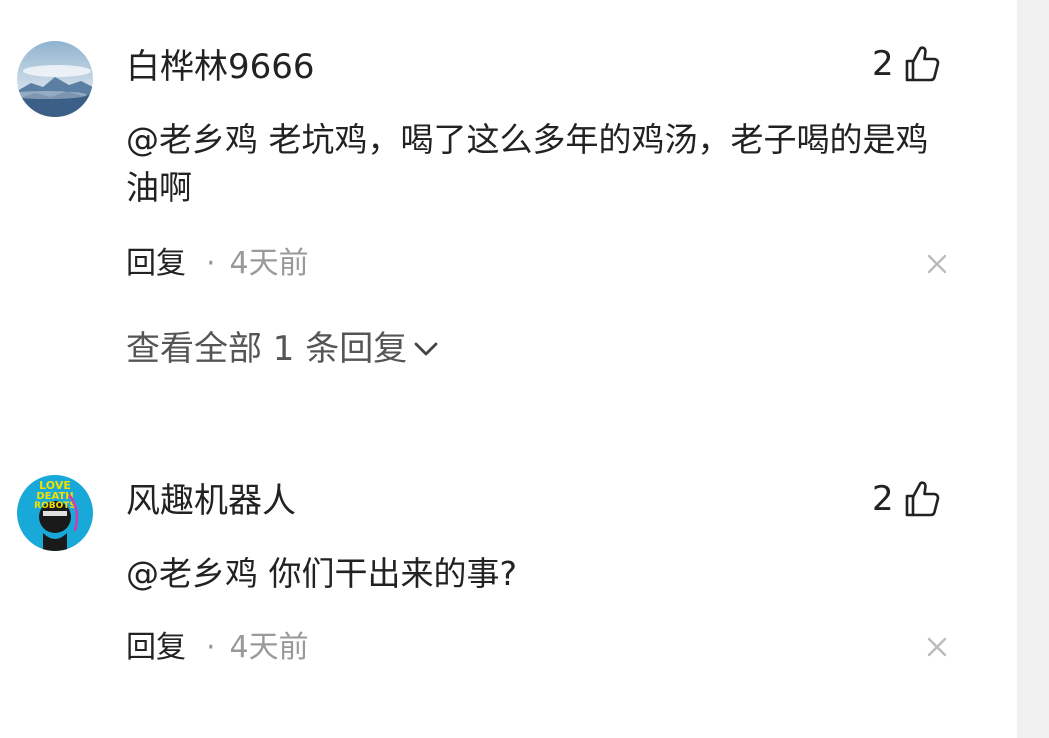 Image resolution: width=1049 pixels, height=738 pixels. What do you see at coordinates (937, 647) in the screenshot?
I see `close-icon` at bounding box center [937, 647].